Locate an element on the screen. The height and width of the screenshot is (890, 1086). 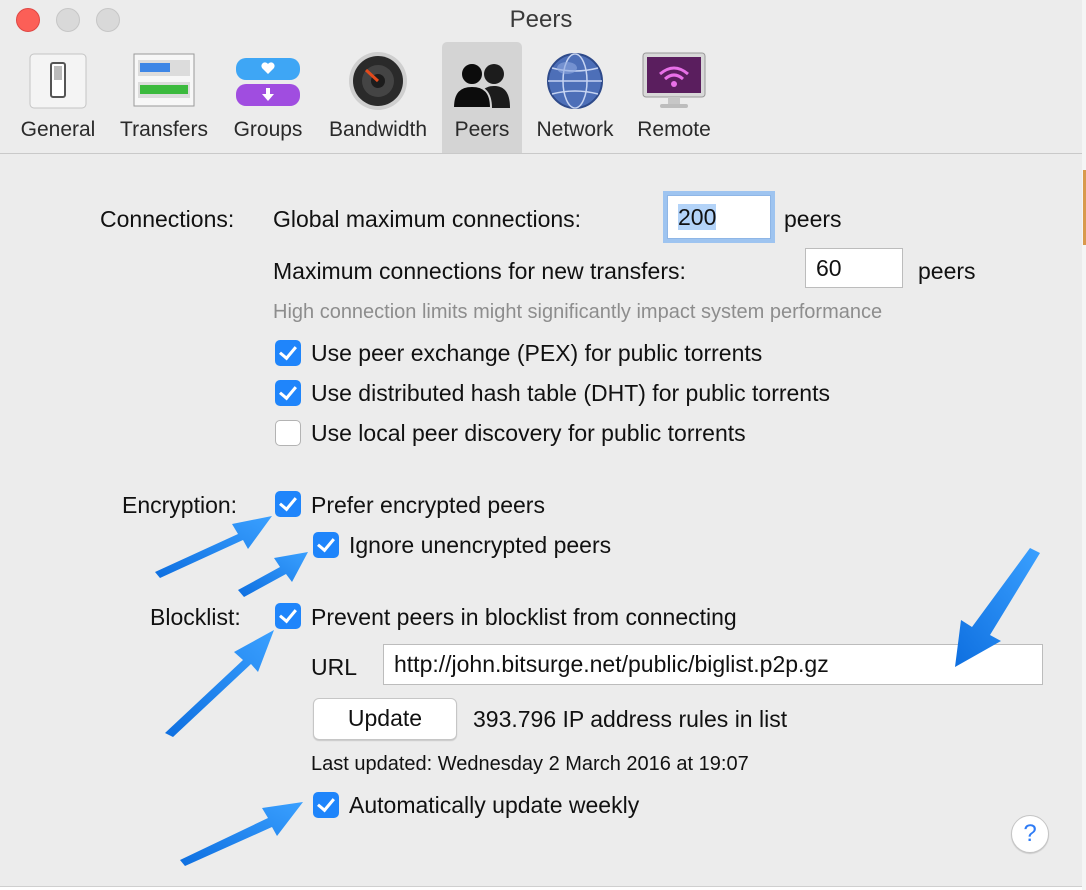
transfer-max-label: Maximum connections for new transfers: is located at coordinates (479, 271).